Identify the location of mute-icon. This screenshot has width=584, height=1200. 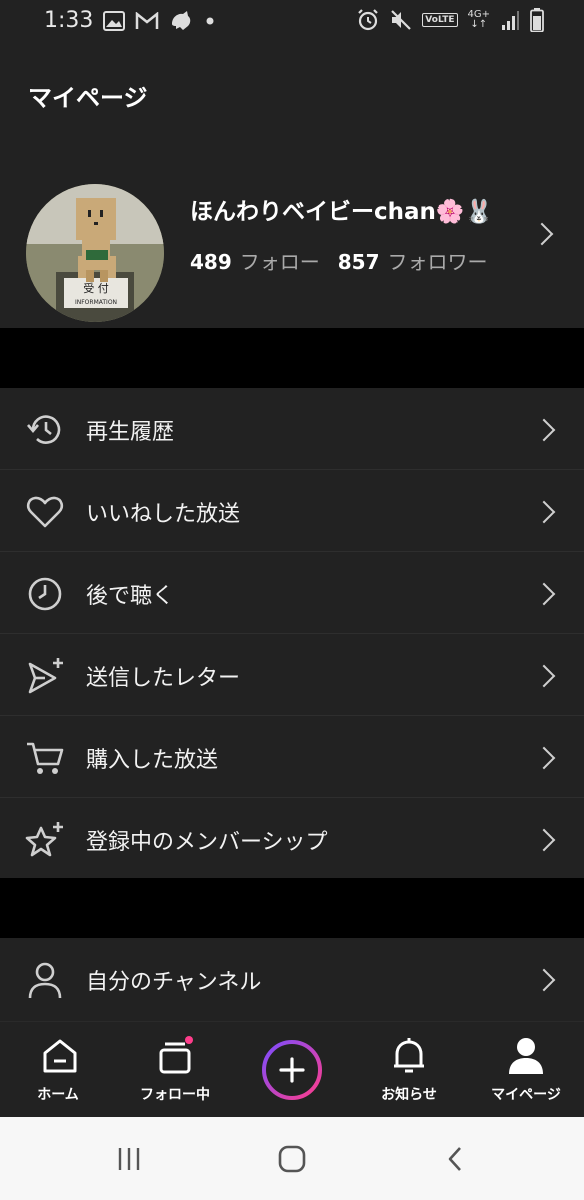
(401, 20).